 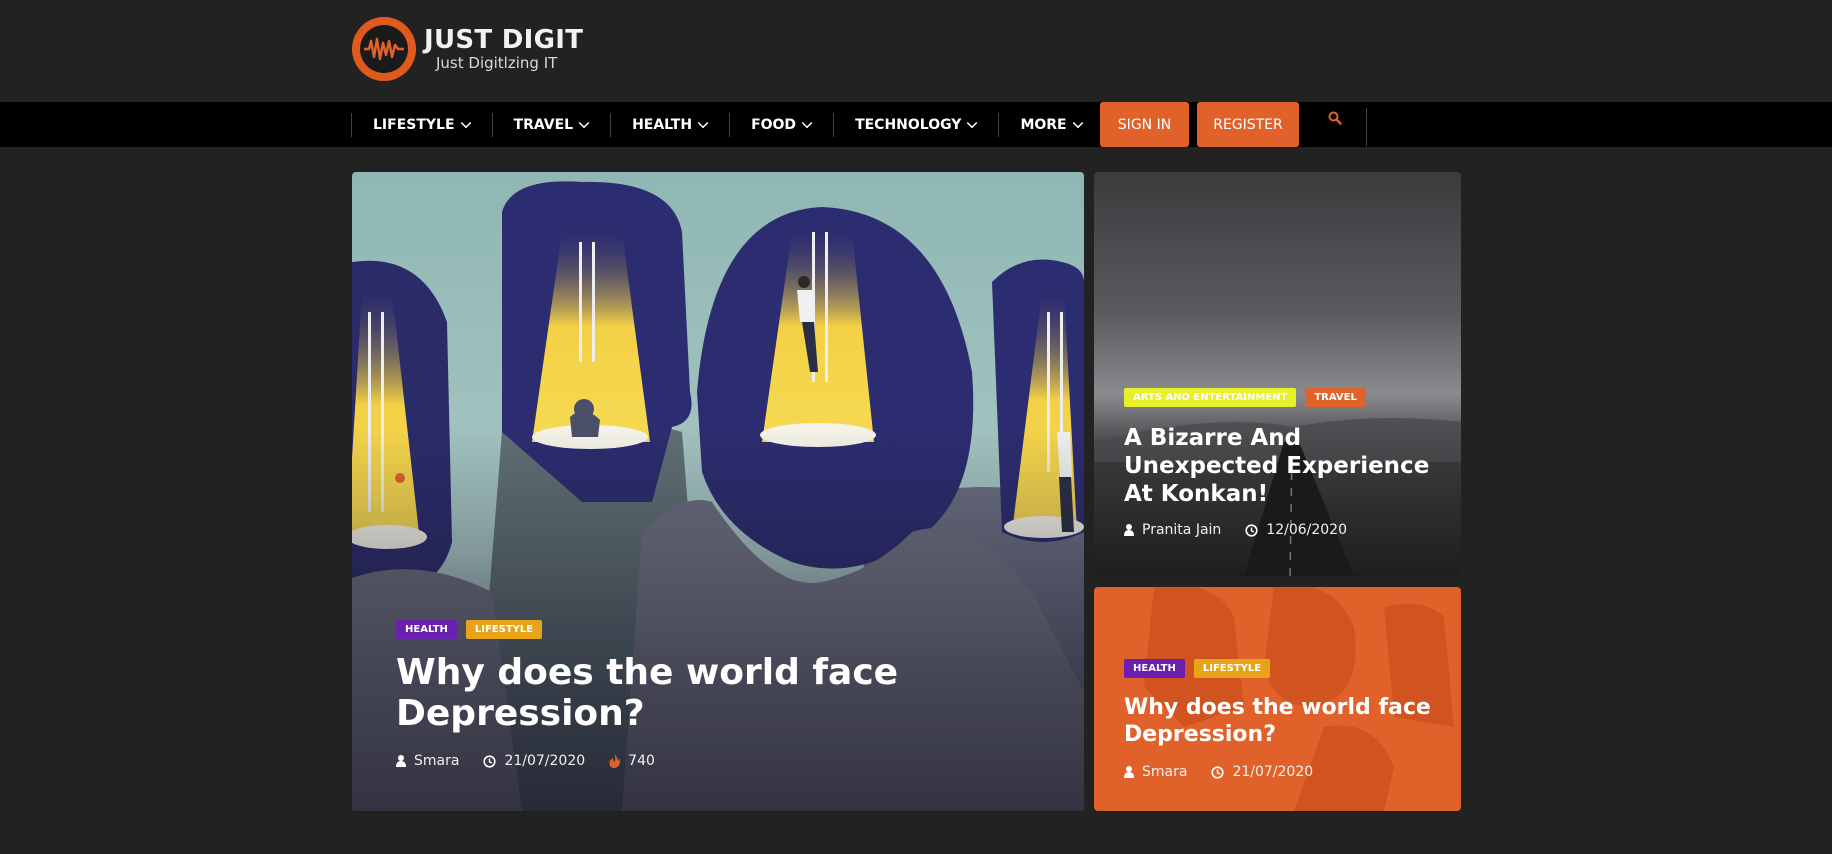 I want to click on nav-item-technology: TECHNOLOGY, so click(x=915, y=124).